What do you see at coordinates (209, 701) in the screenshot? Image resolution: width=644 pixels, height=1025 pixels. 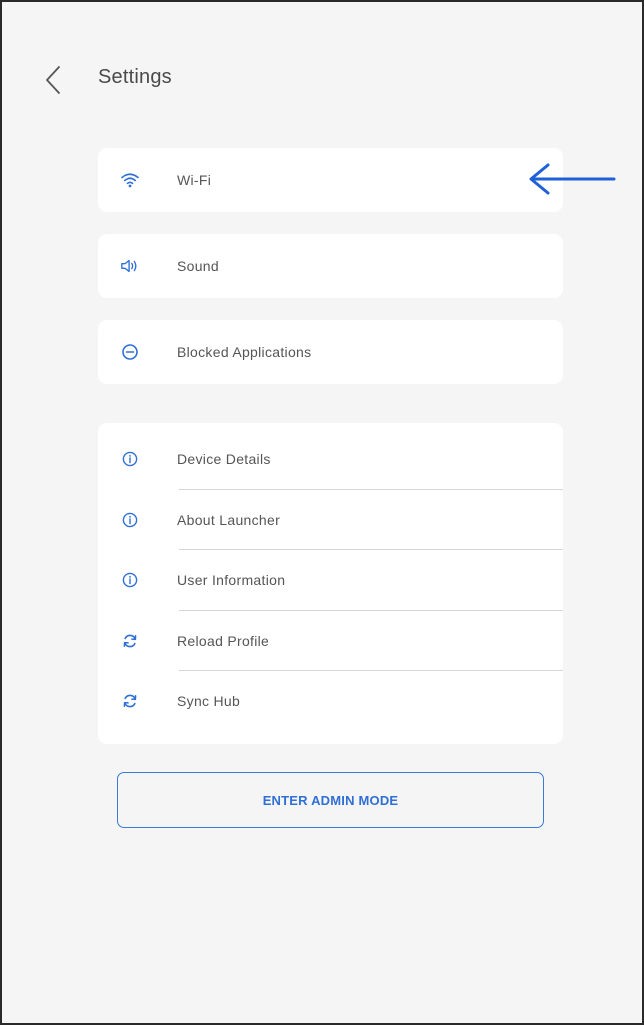 I see `settings-item-label: Sync Hub` at bounding box center [209, 701].